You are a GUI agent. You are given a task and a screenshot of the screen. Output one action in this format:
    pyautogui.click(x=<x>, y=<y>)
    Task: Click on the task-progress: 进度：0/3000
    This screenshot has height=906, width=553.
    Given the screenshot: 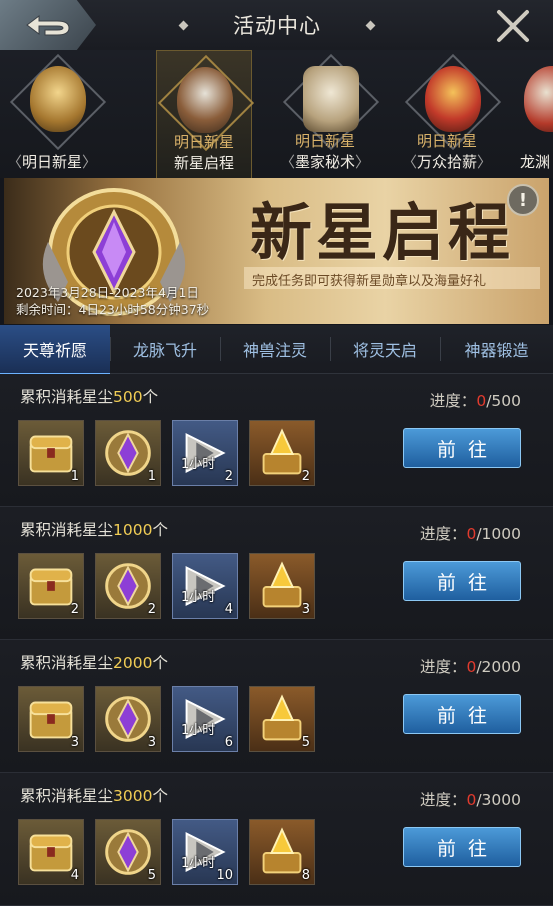 What is the action you would take?
    pyautogui.click(x=470, y=800)
    